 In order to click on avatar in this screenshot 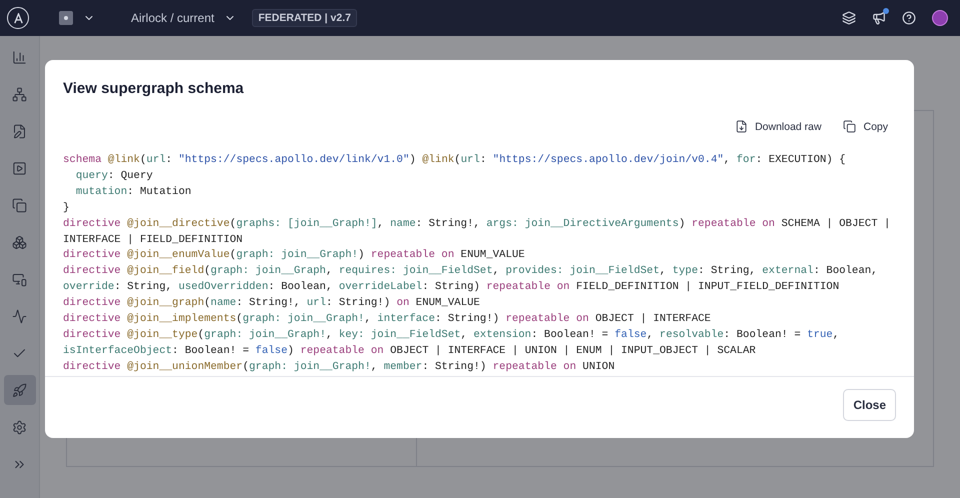, I will do `click(940, 18)`.